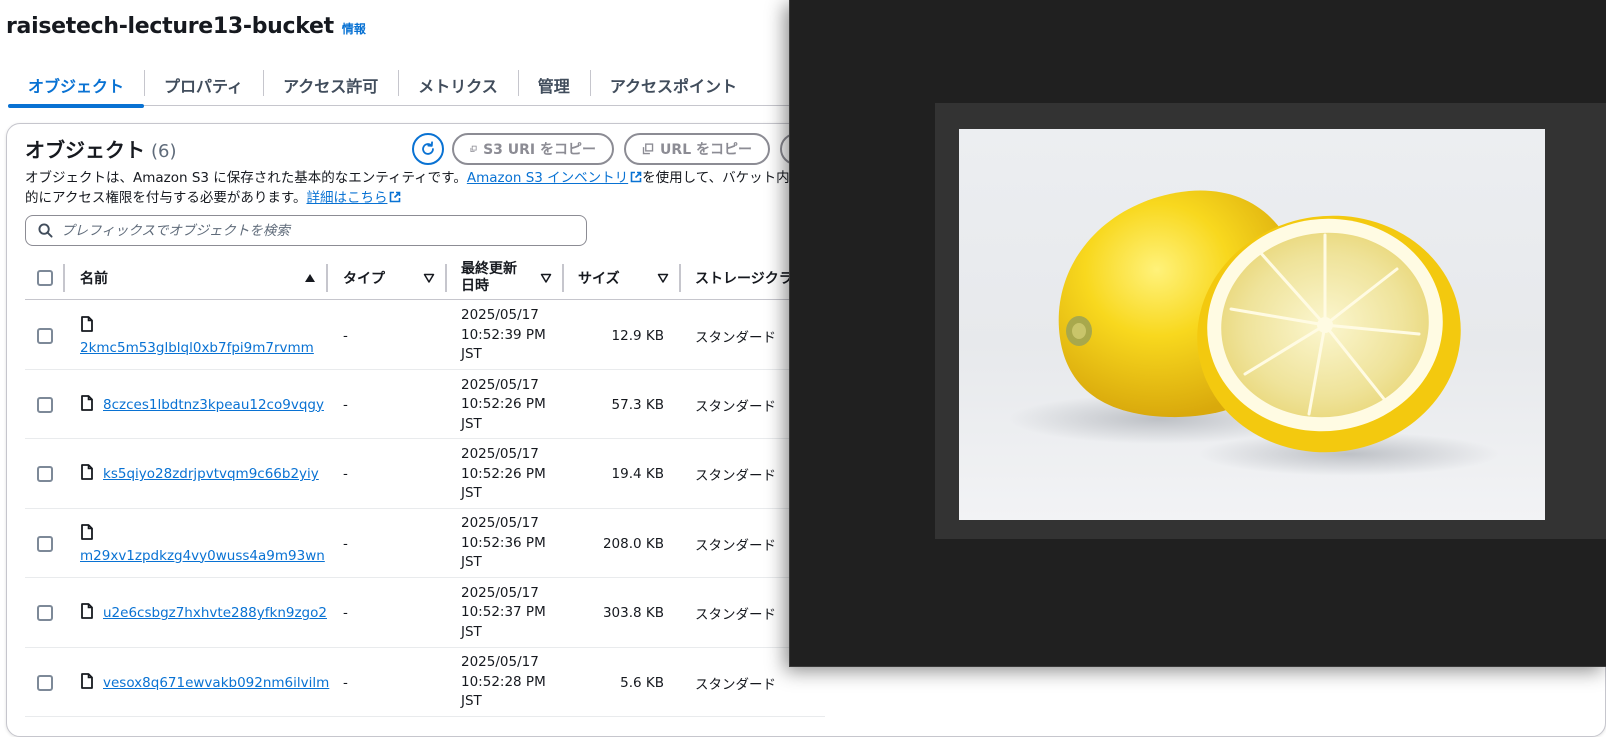 The width and height of the screenshot is (1606, 737). I want to click on inventory-link: Amazon S3 インベントリ, so click(554, 178).